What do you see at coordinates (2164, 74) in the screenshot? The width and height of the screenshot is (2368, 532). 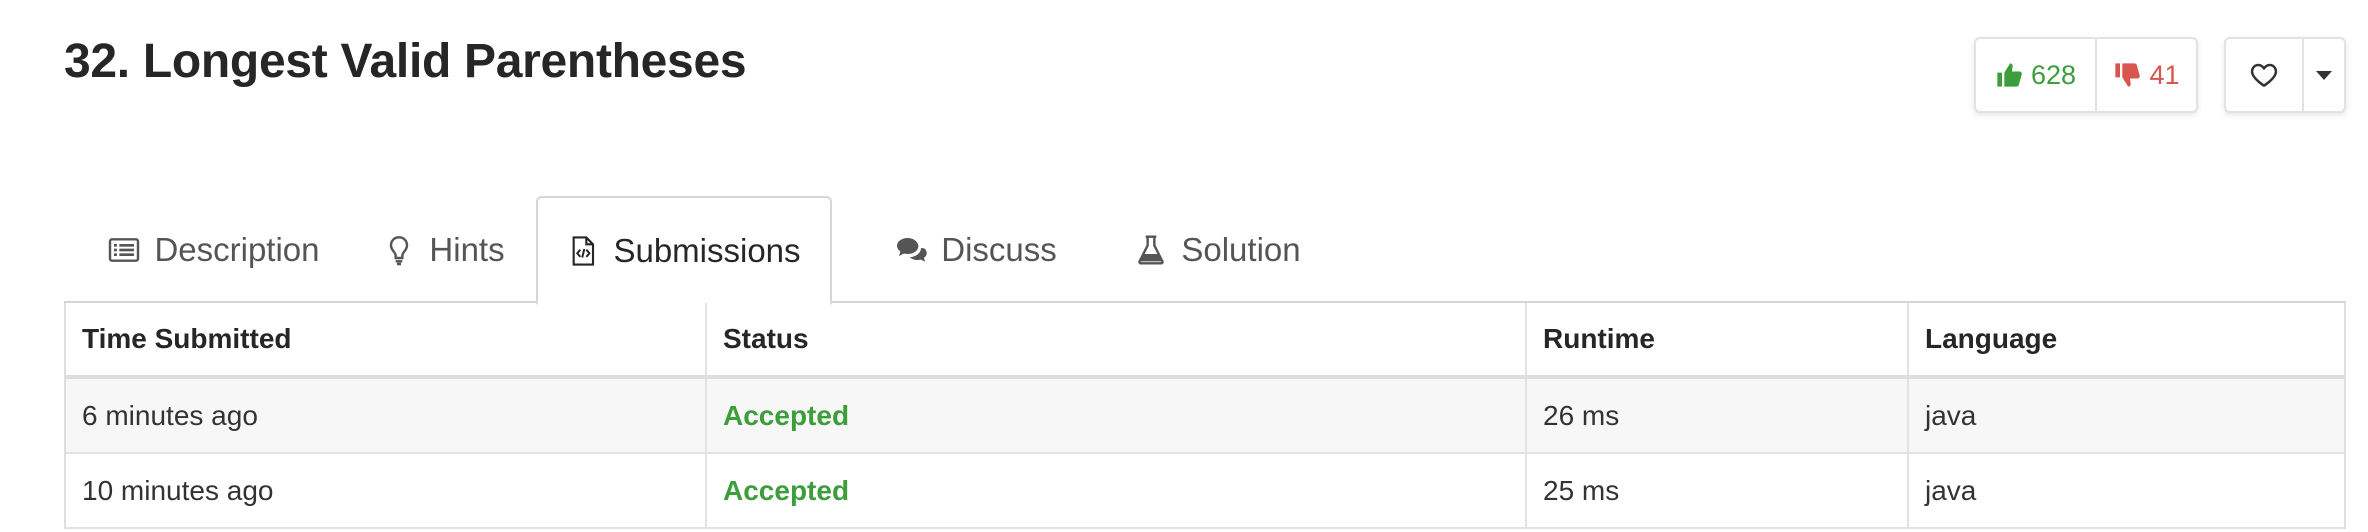 I see `downvote-count: 41` at bounding box center [2164, 74].